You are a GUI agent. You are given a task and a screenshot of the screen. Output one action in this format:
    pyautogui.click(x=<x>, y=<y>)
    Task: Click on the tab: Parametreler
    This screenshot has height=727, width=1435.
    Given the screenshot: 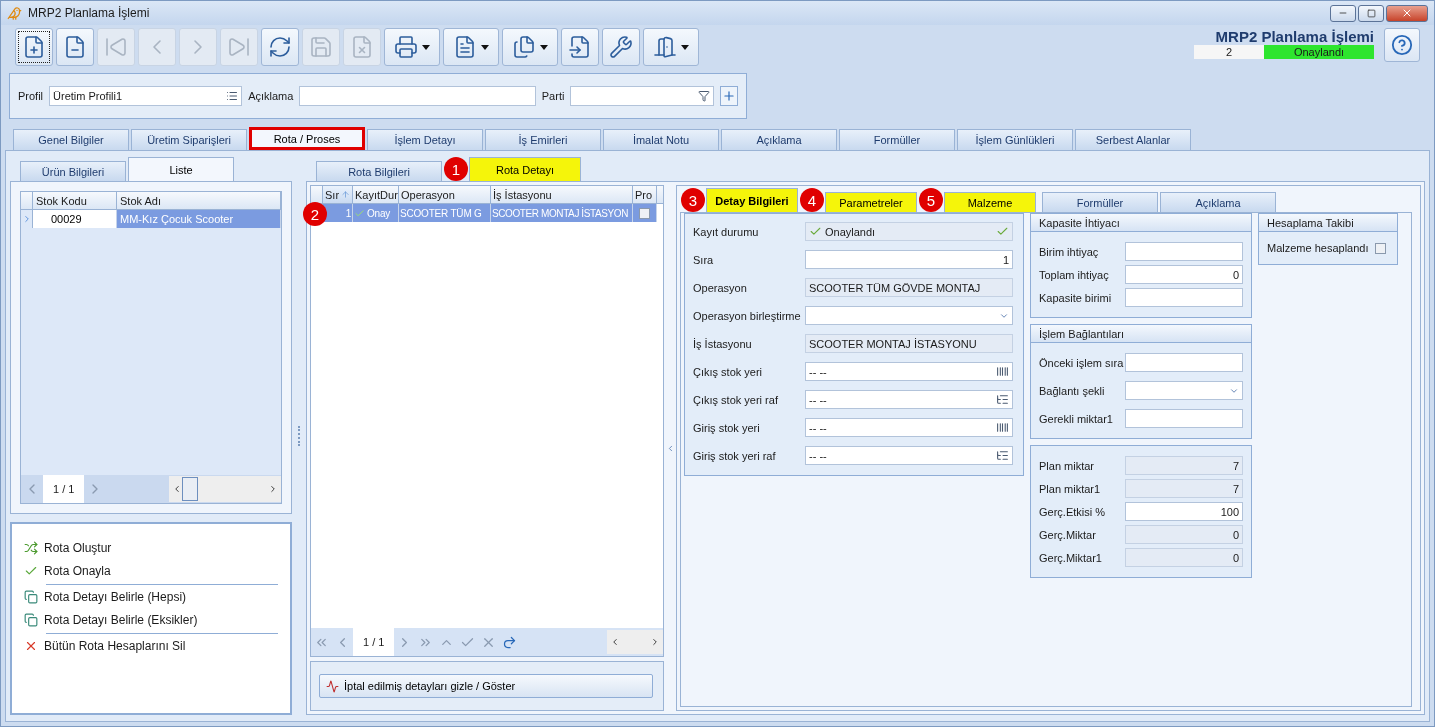 What is the action you would take?
    pyautogui.click(x=871, y=202)
    